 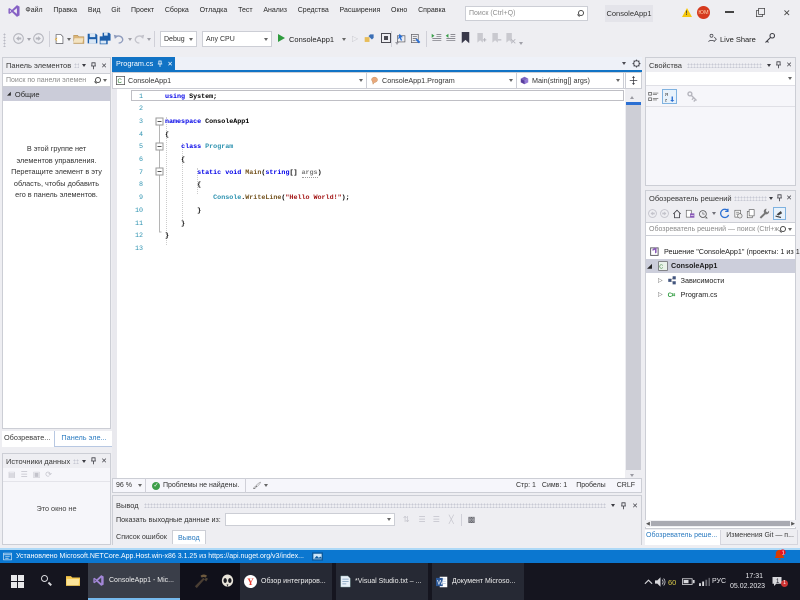 I want to click on svg-text: Я, so click(x=667, y=94).